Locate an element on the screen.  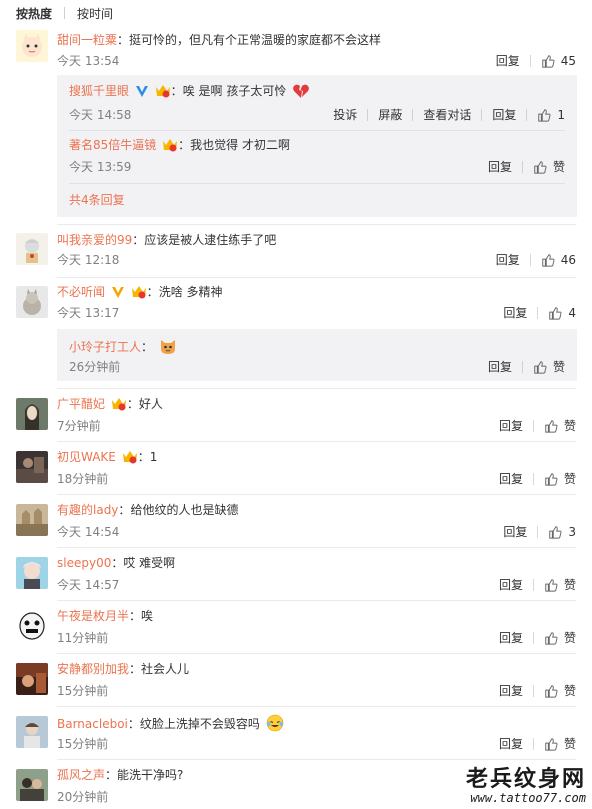
like-button: 1 is located at coordinates (551, 115).